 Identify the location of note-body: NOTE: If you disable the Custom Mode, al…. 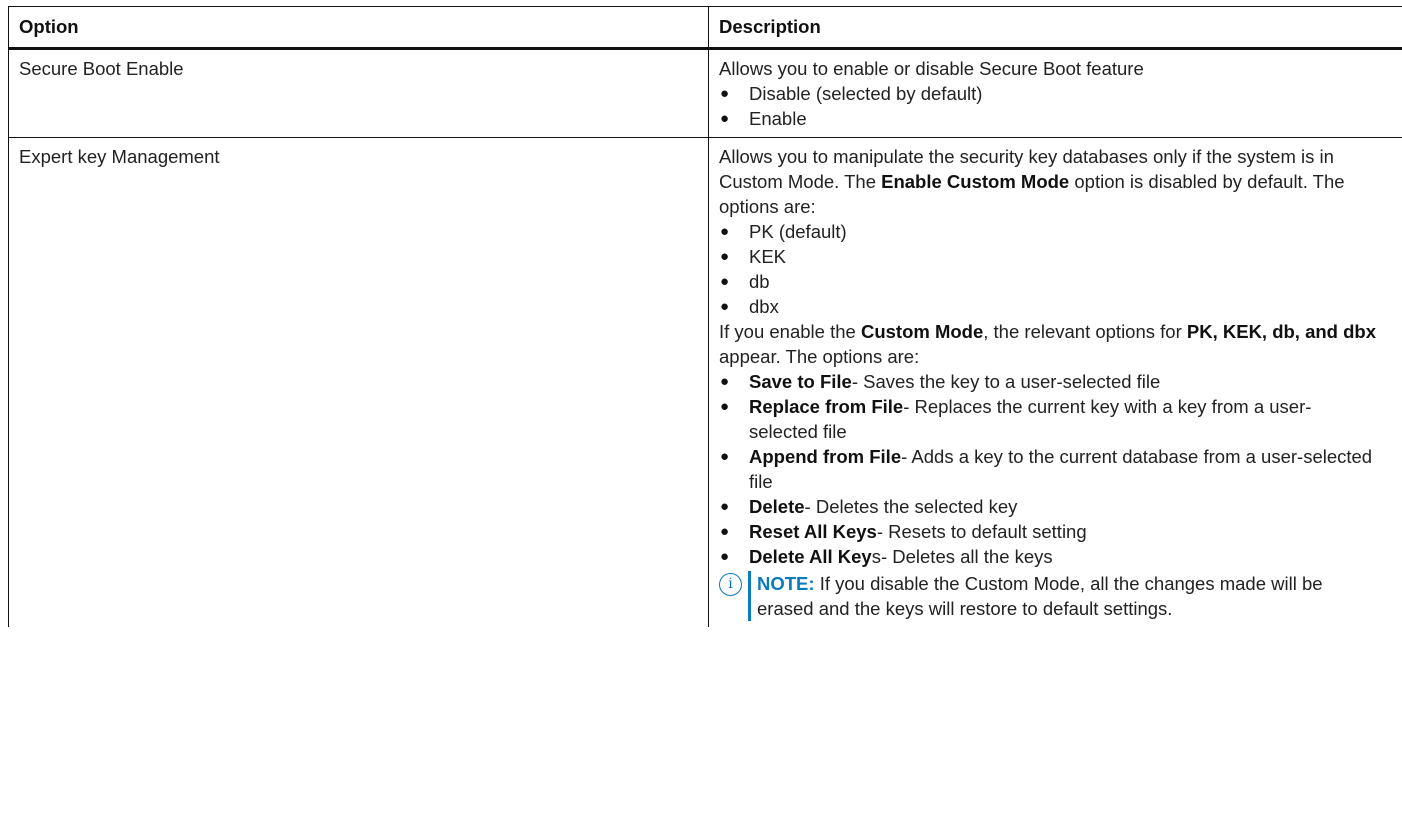
(1064, 596).